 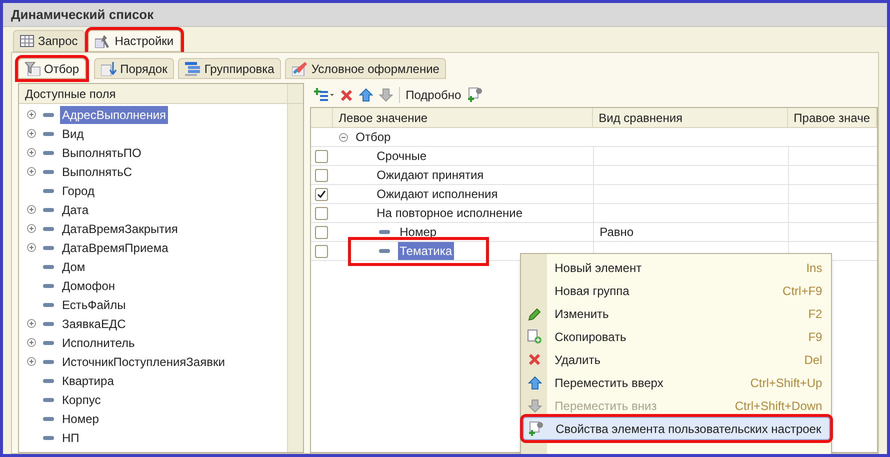 I want to click on menu-item: Изменить F2, so click(x=676, y=313).